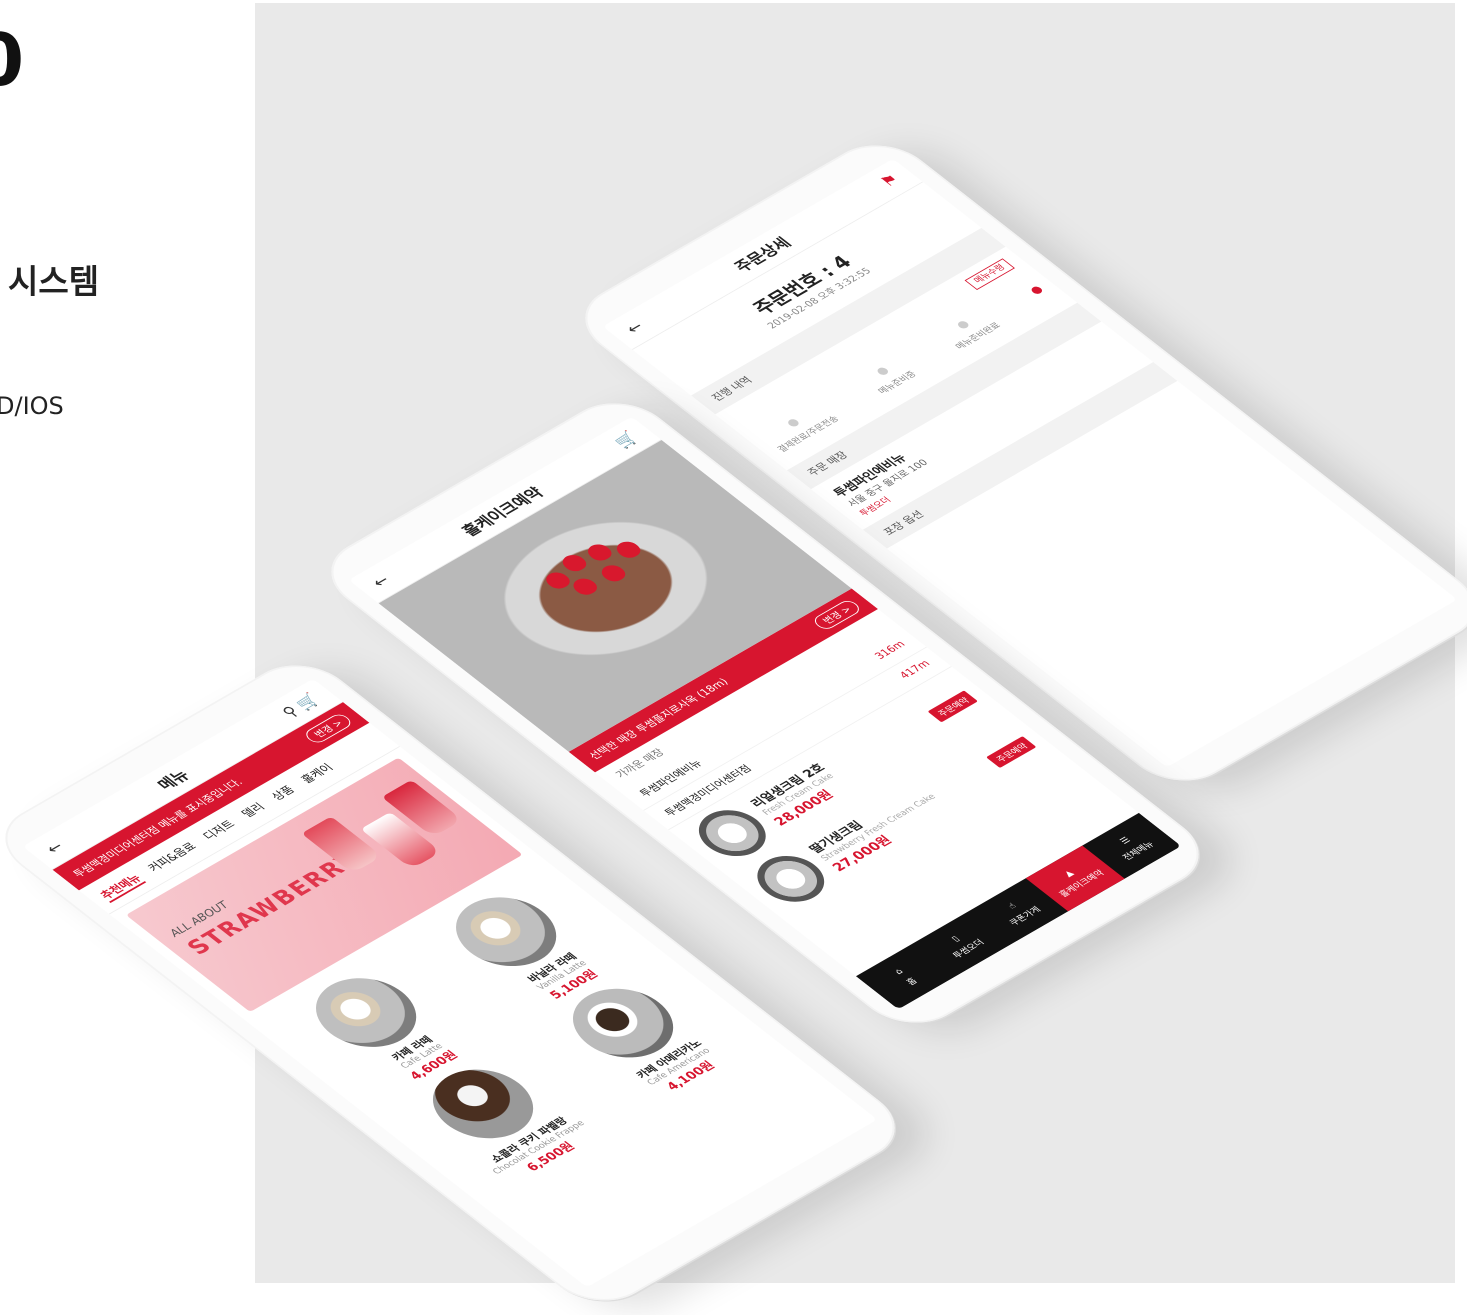 The height and width of the screenshot is (1315, 1467). I want to click on home-icon: ⌂, so click(899, 971).